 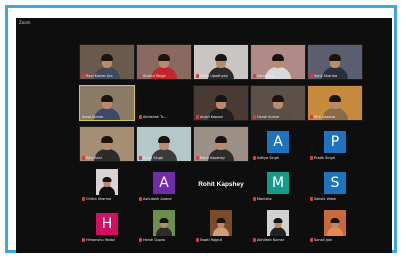 I want to click on participant-tile: S Sakshi Vatsh, so click(x=335, y=185).